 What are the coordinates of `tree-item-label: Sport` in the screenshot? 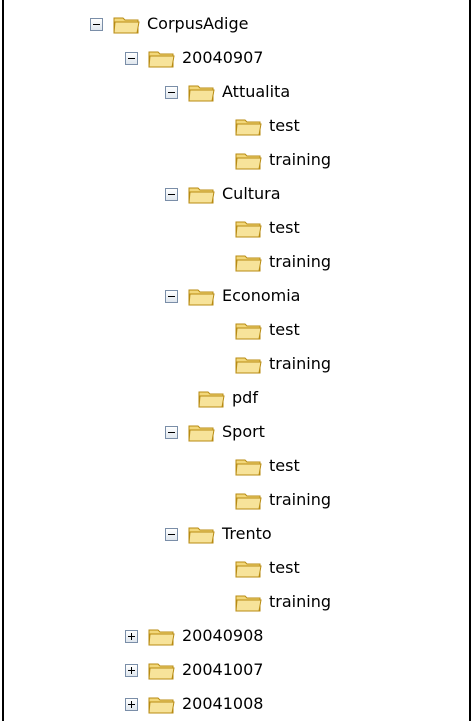 It's located at (243, 431).